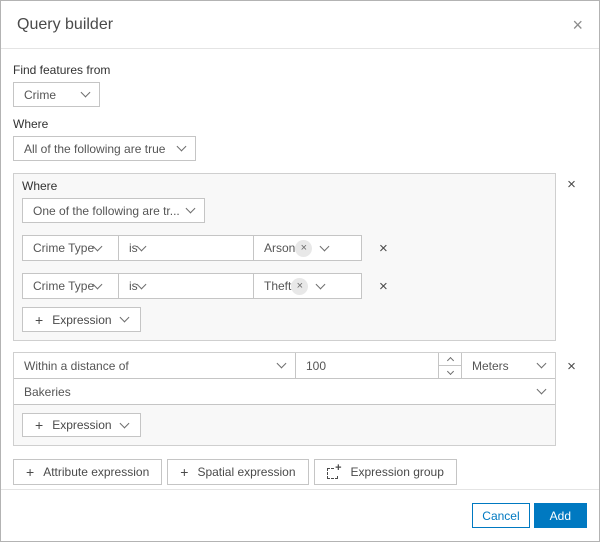  What do you see at coordinates (490, 365) in the screenshot?
I see `unit-value: Meters` at bounding box center [490, 365].